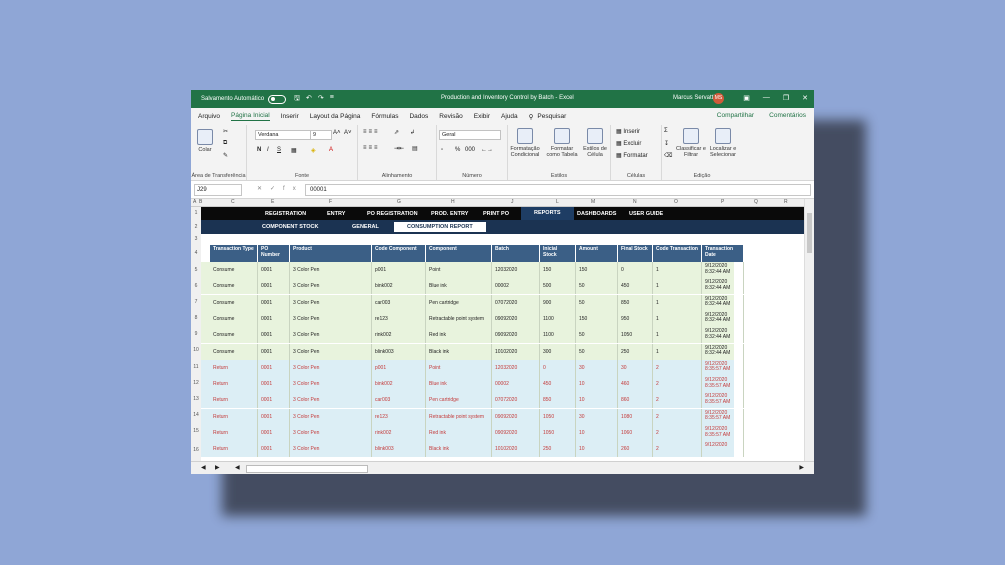 The height and width of the screenshot is (565, 1005). Describe the element at coordinates (307, 469) in the screenshot. I see `horizontal-scrollbar` at that location.